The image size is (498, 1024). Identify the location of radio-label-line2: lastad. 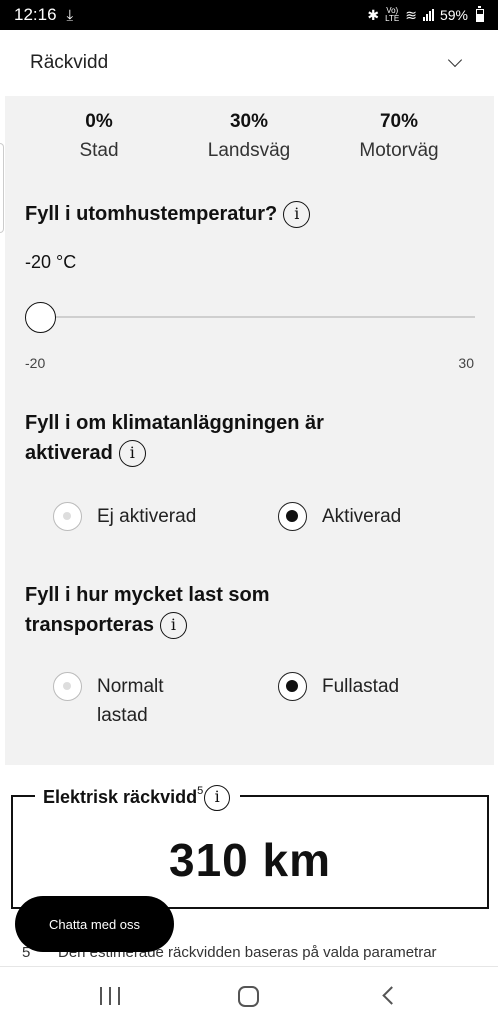
(122, 715).